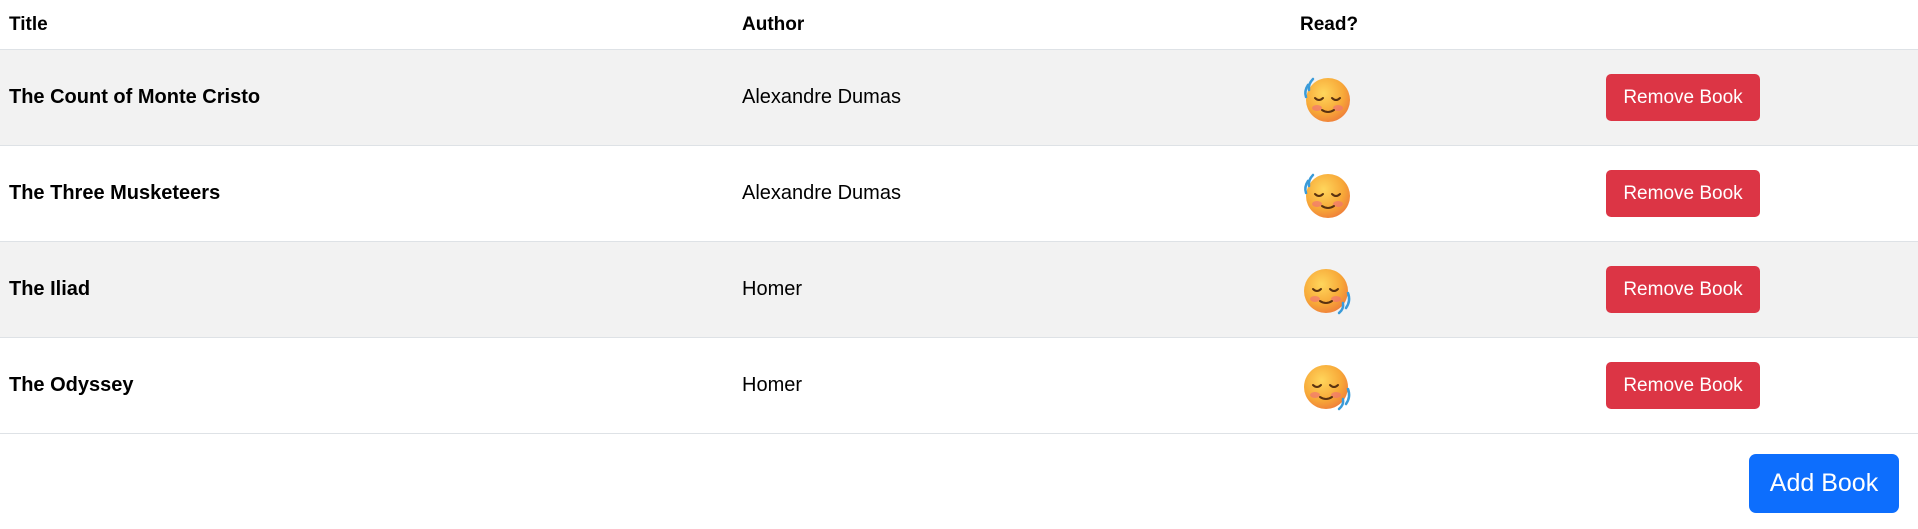 The height and width of the screenshot is (529, 1918). What do you see at coordinates (1824, 483) in the screenshot?
I see `add-book-button: Add Book` at bounding box center [1824, 483].